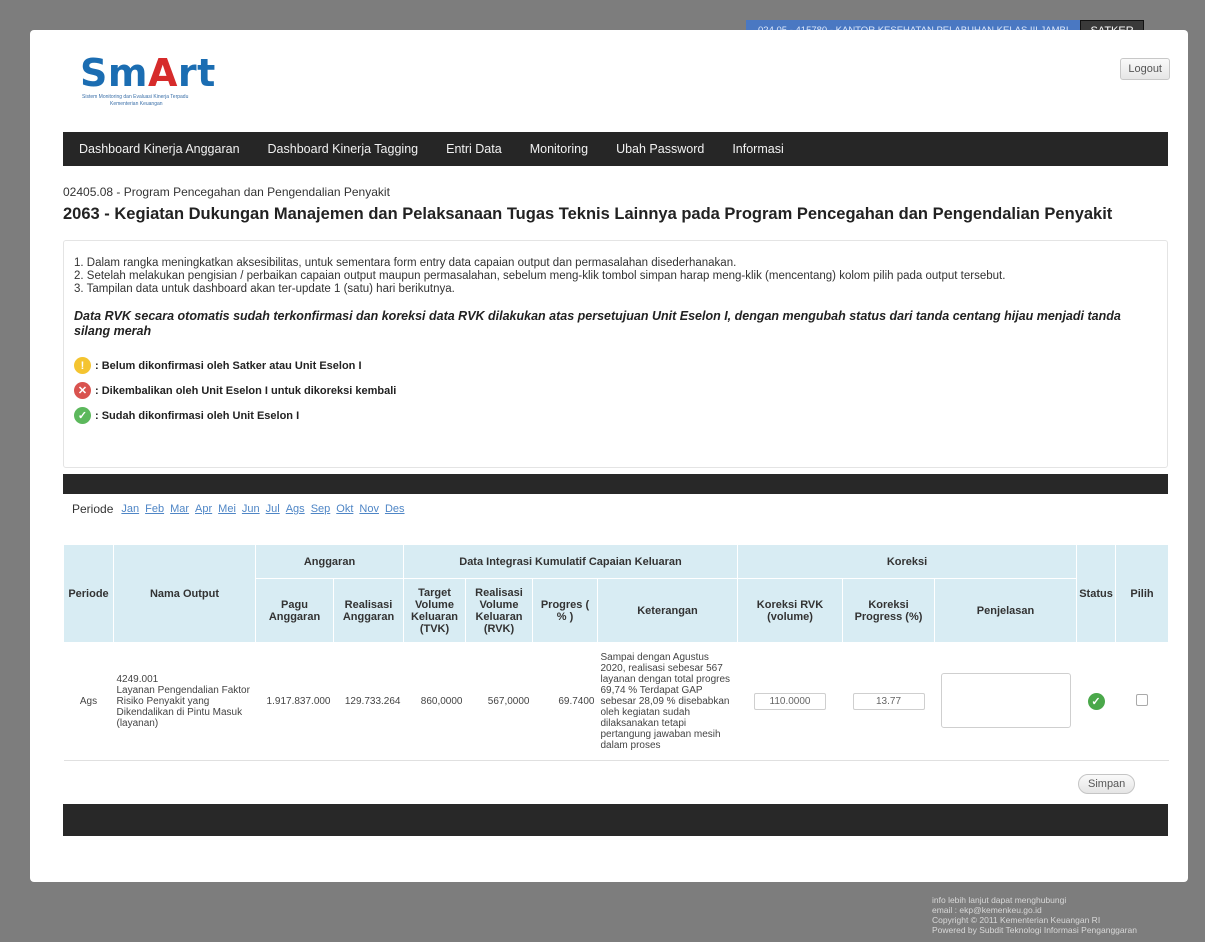 The height and width of the screenshot is (942, 1205). What do you see at coordinates (203, 509) in the screenshot?
I see `month-link-apr: Apr` at bounding box center [203, 509].